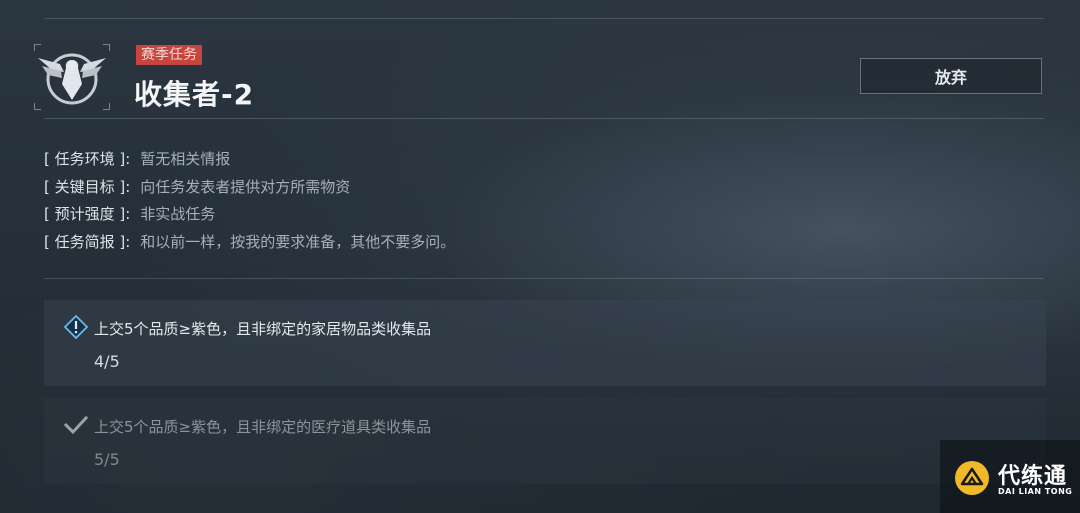 The width and height of the screenshot is (1080, 513). I want to click on check-icon, so click(76, 425).